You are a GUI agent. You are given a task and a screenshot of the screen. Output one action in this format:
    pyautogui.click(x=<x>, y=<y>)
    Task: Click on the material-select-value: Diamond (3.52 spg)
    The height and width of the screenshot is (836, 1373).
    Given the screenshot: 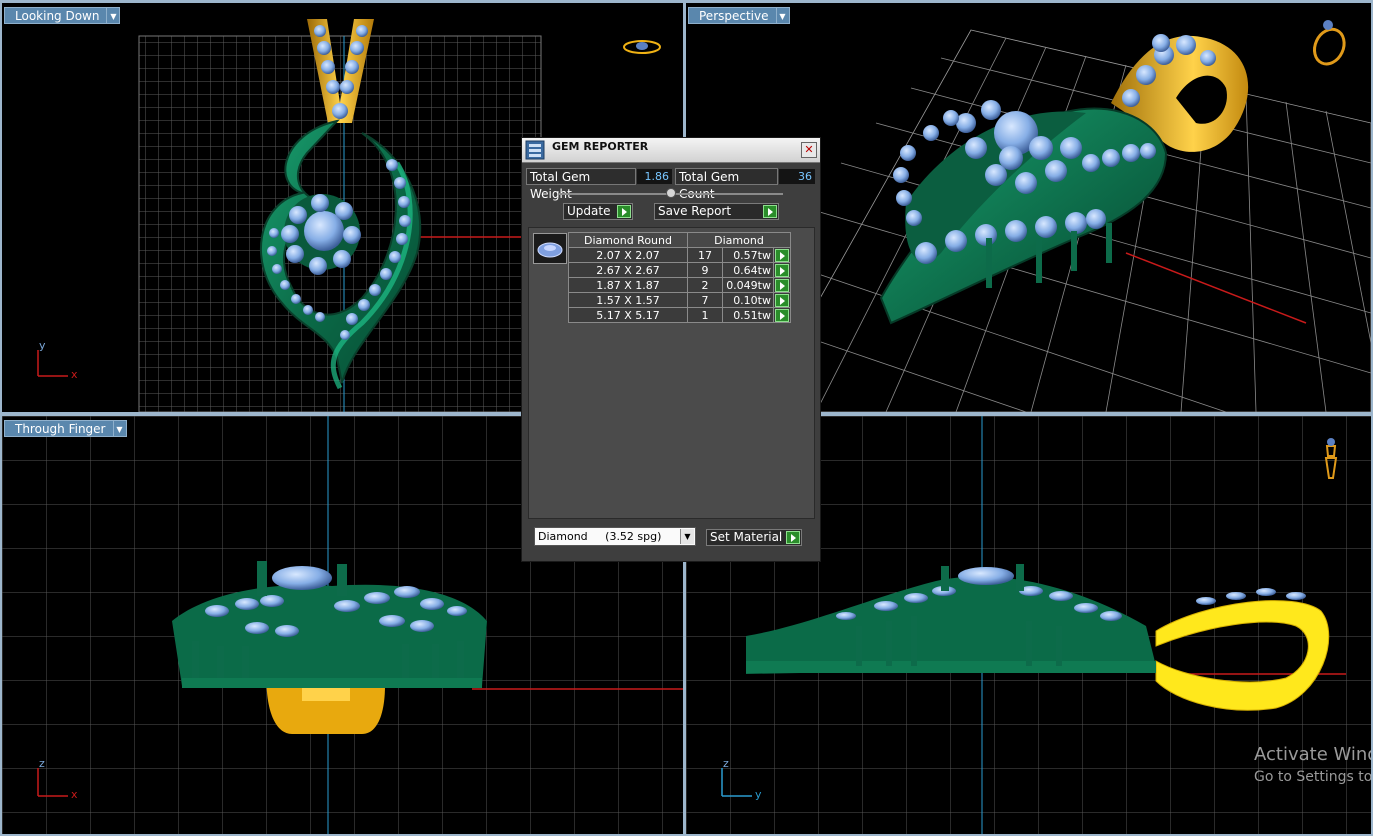 What is the action you would take?
    pyautogui.click(x=600, y=536)
    